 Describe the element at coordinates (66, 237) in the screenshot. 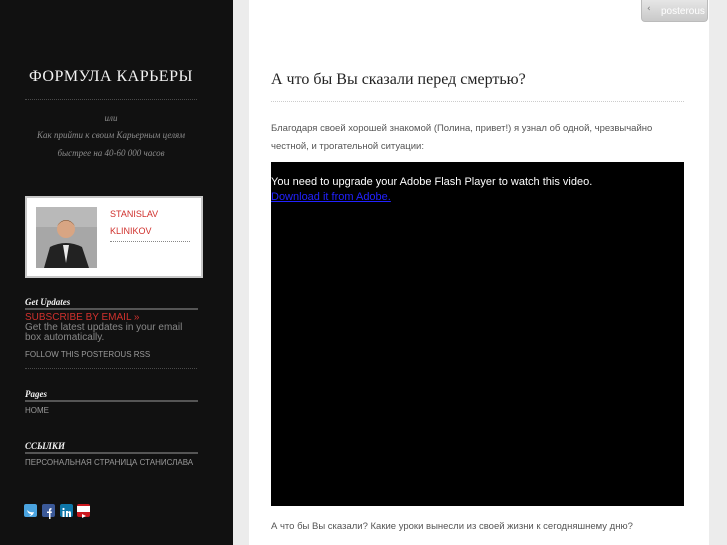

I see `author-avatar` at that location.